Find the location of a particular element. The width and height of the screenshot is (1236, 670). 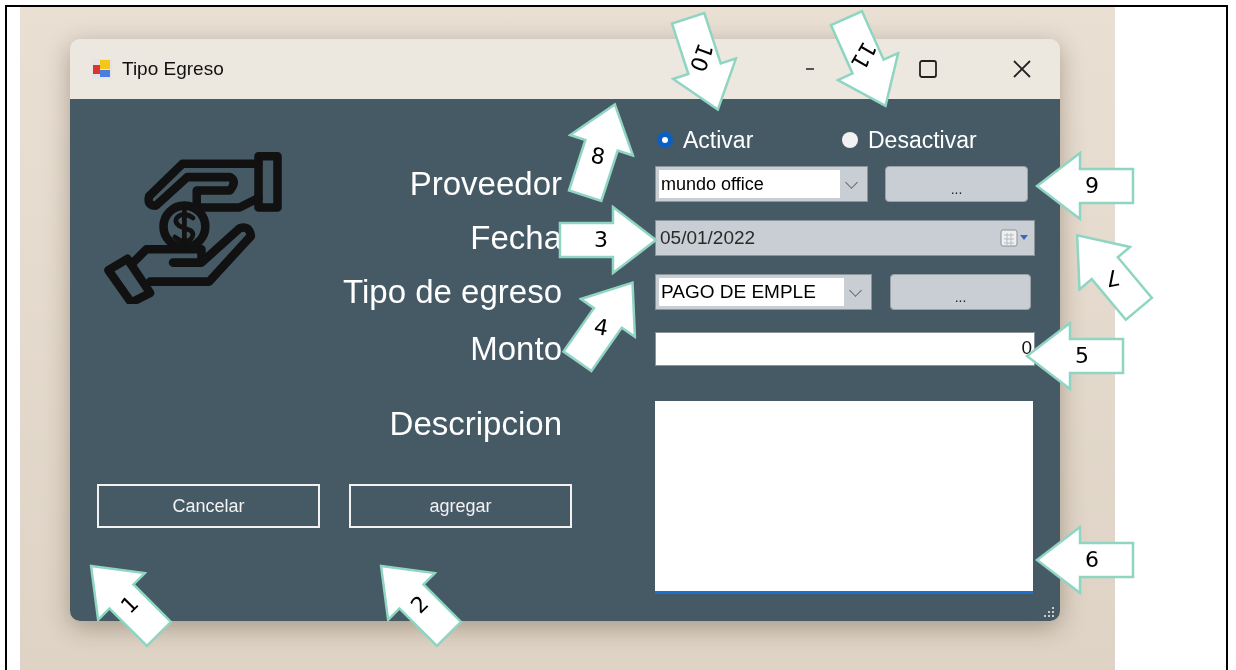

window-title: Tipo Egreso is located at coordinates (173, 69).